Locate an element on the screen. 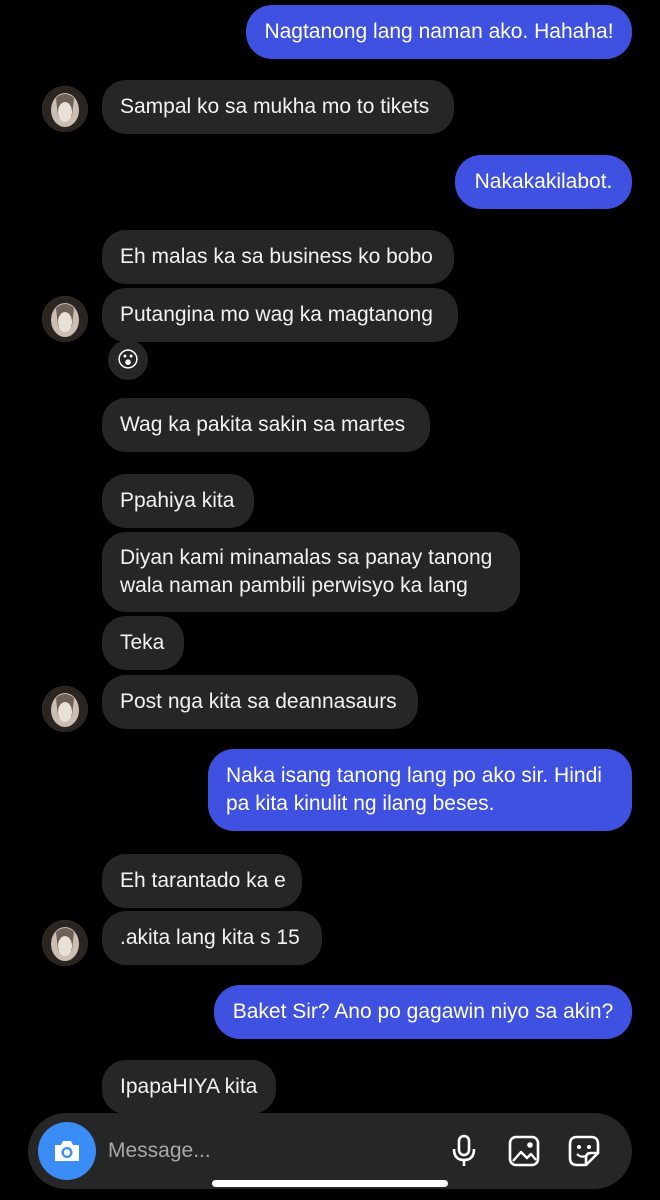  message-text: IpapaHIYA kita is located at coordinates (189, 1086).